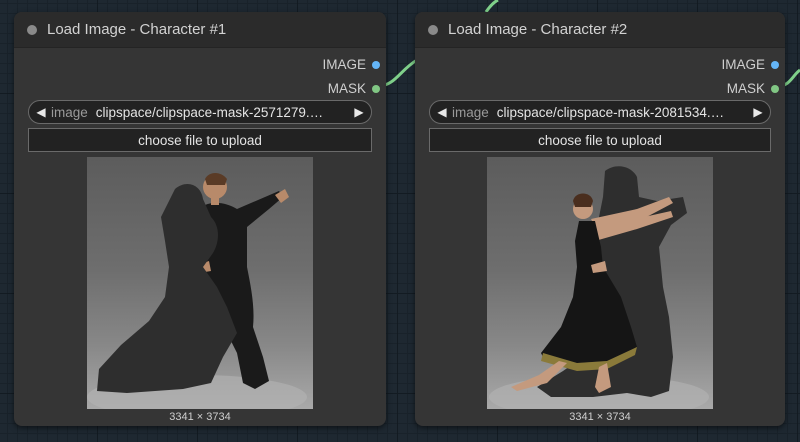 The image size is (800, 442). I want to click on node-header: Load Image - Character #1, so click(200, 30).